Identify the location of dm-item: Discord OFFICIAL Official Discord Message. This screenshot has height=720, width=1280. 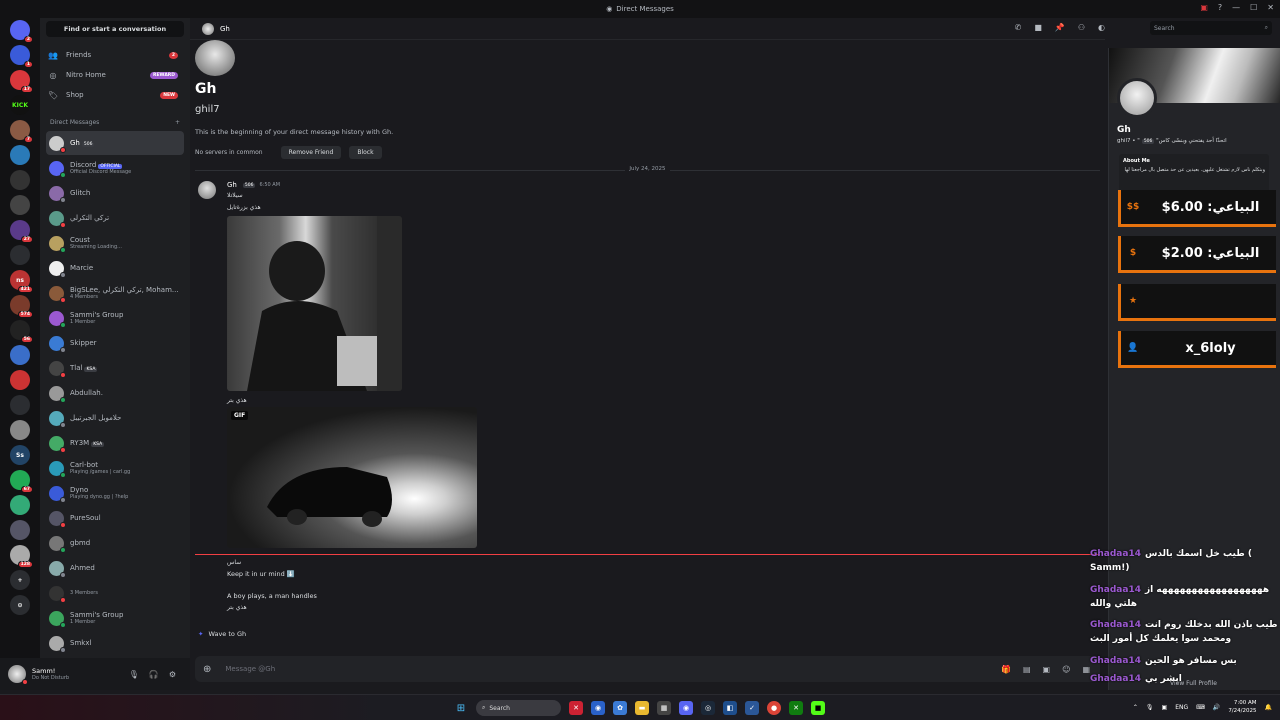
(115, 168).